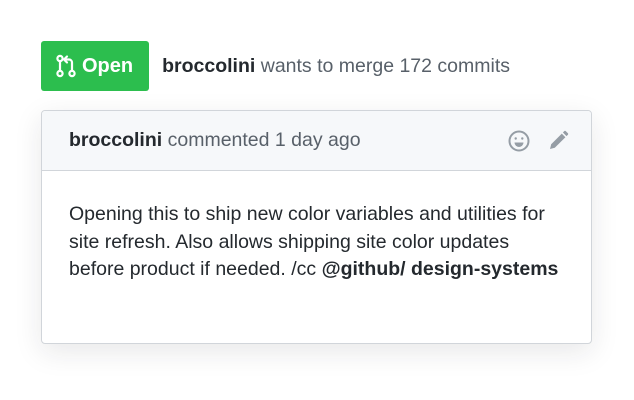 This screenshot has height=400, width=634. What do you see at coordinates (385, 65) in the screenshot?
I see `pr-summary: wants to merge 172 commits` at bounding box center [385, 65].